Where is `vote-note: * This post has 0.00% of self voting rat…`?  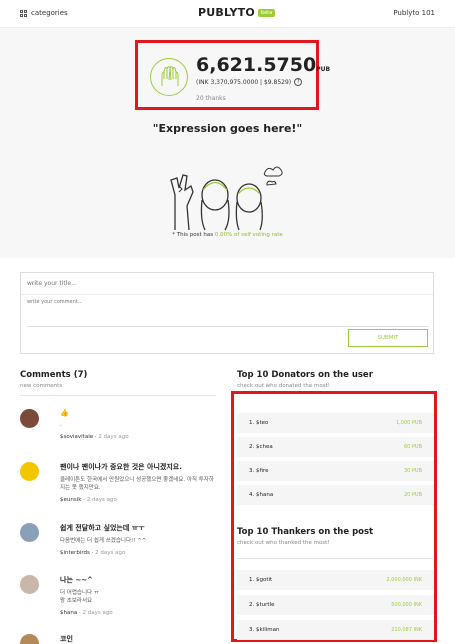
vote-note: * This post has 0.00% of self voting rat… is located at coordinates (227, 235).